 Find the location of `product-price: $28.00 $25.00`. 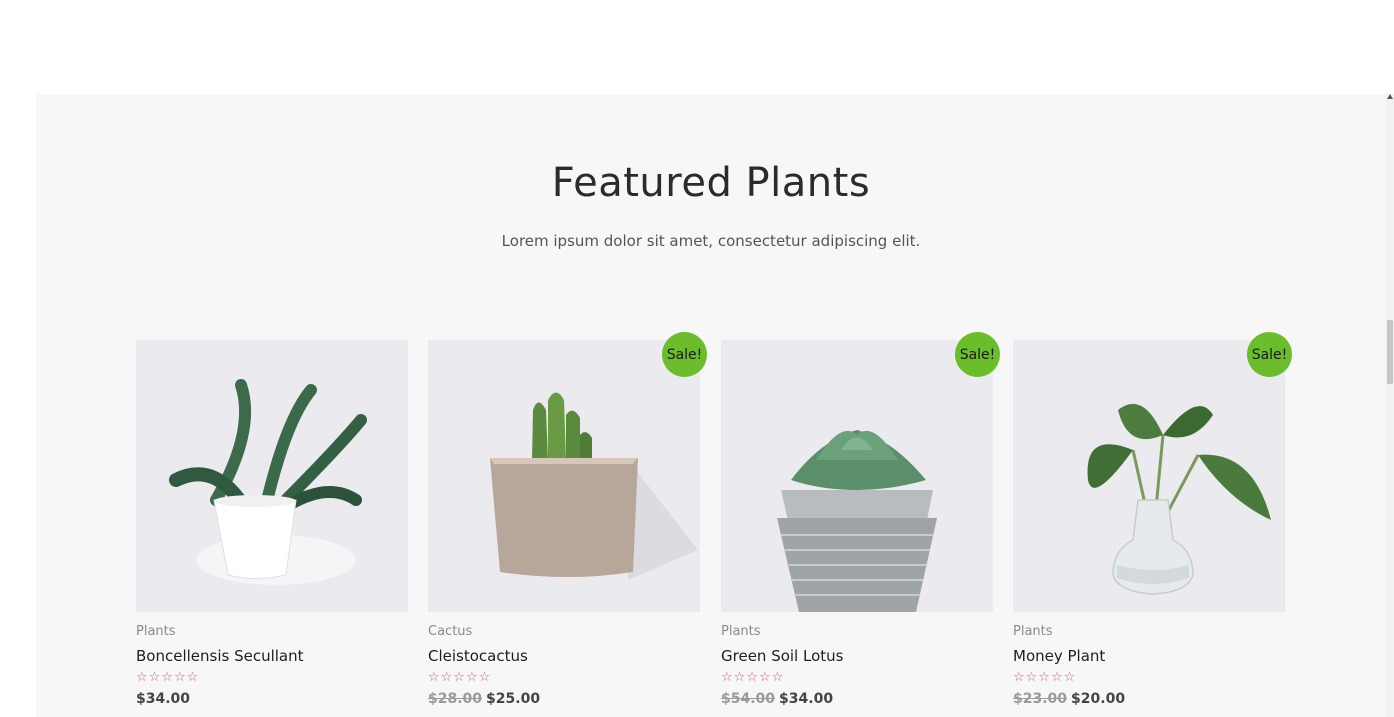

product-price: $28.00 $25.00 is located at coordinates (564, 699).